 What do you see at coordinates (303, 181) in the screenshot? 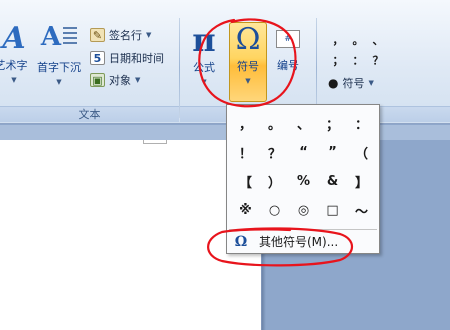
I see `symbol-cell: %` at bounding box center [303, 181].